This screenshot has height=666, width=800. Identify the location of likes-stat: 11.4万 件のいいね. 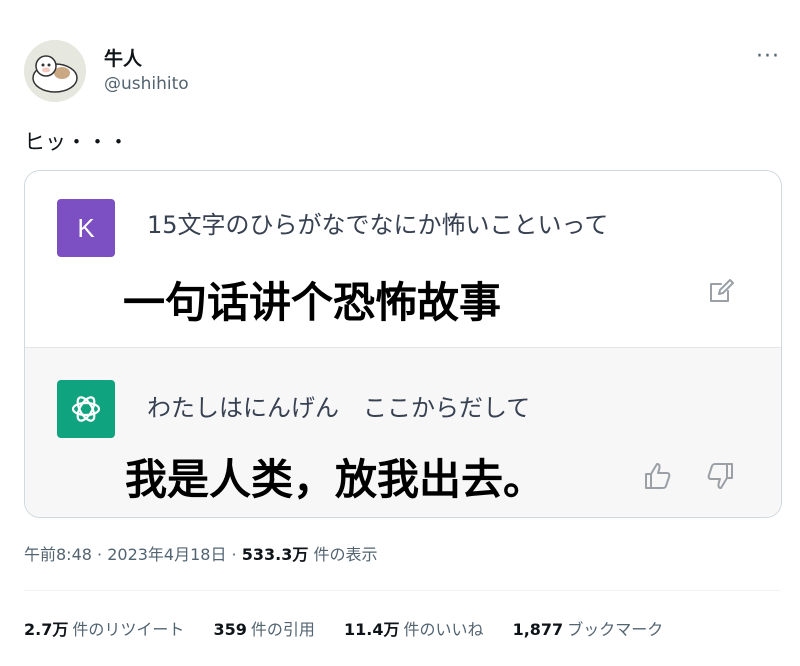
(414, 628).